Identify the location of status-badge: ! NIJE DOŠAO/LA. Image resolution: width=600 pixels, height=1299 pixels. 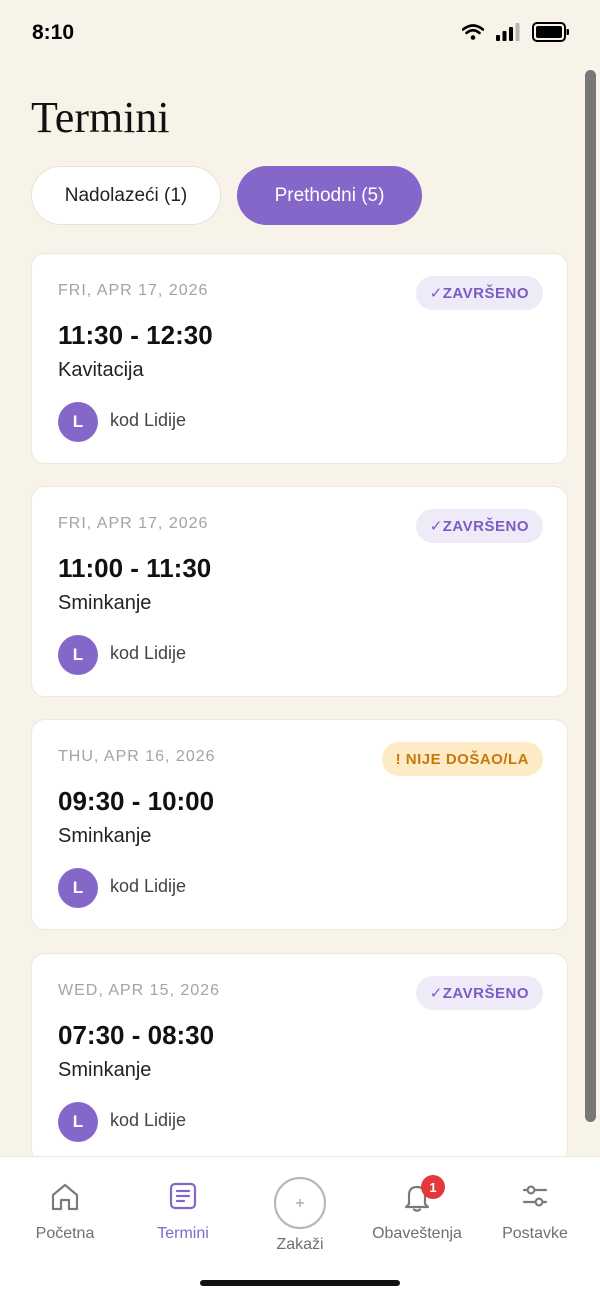
(462, 759).